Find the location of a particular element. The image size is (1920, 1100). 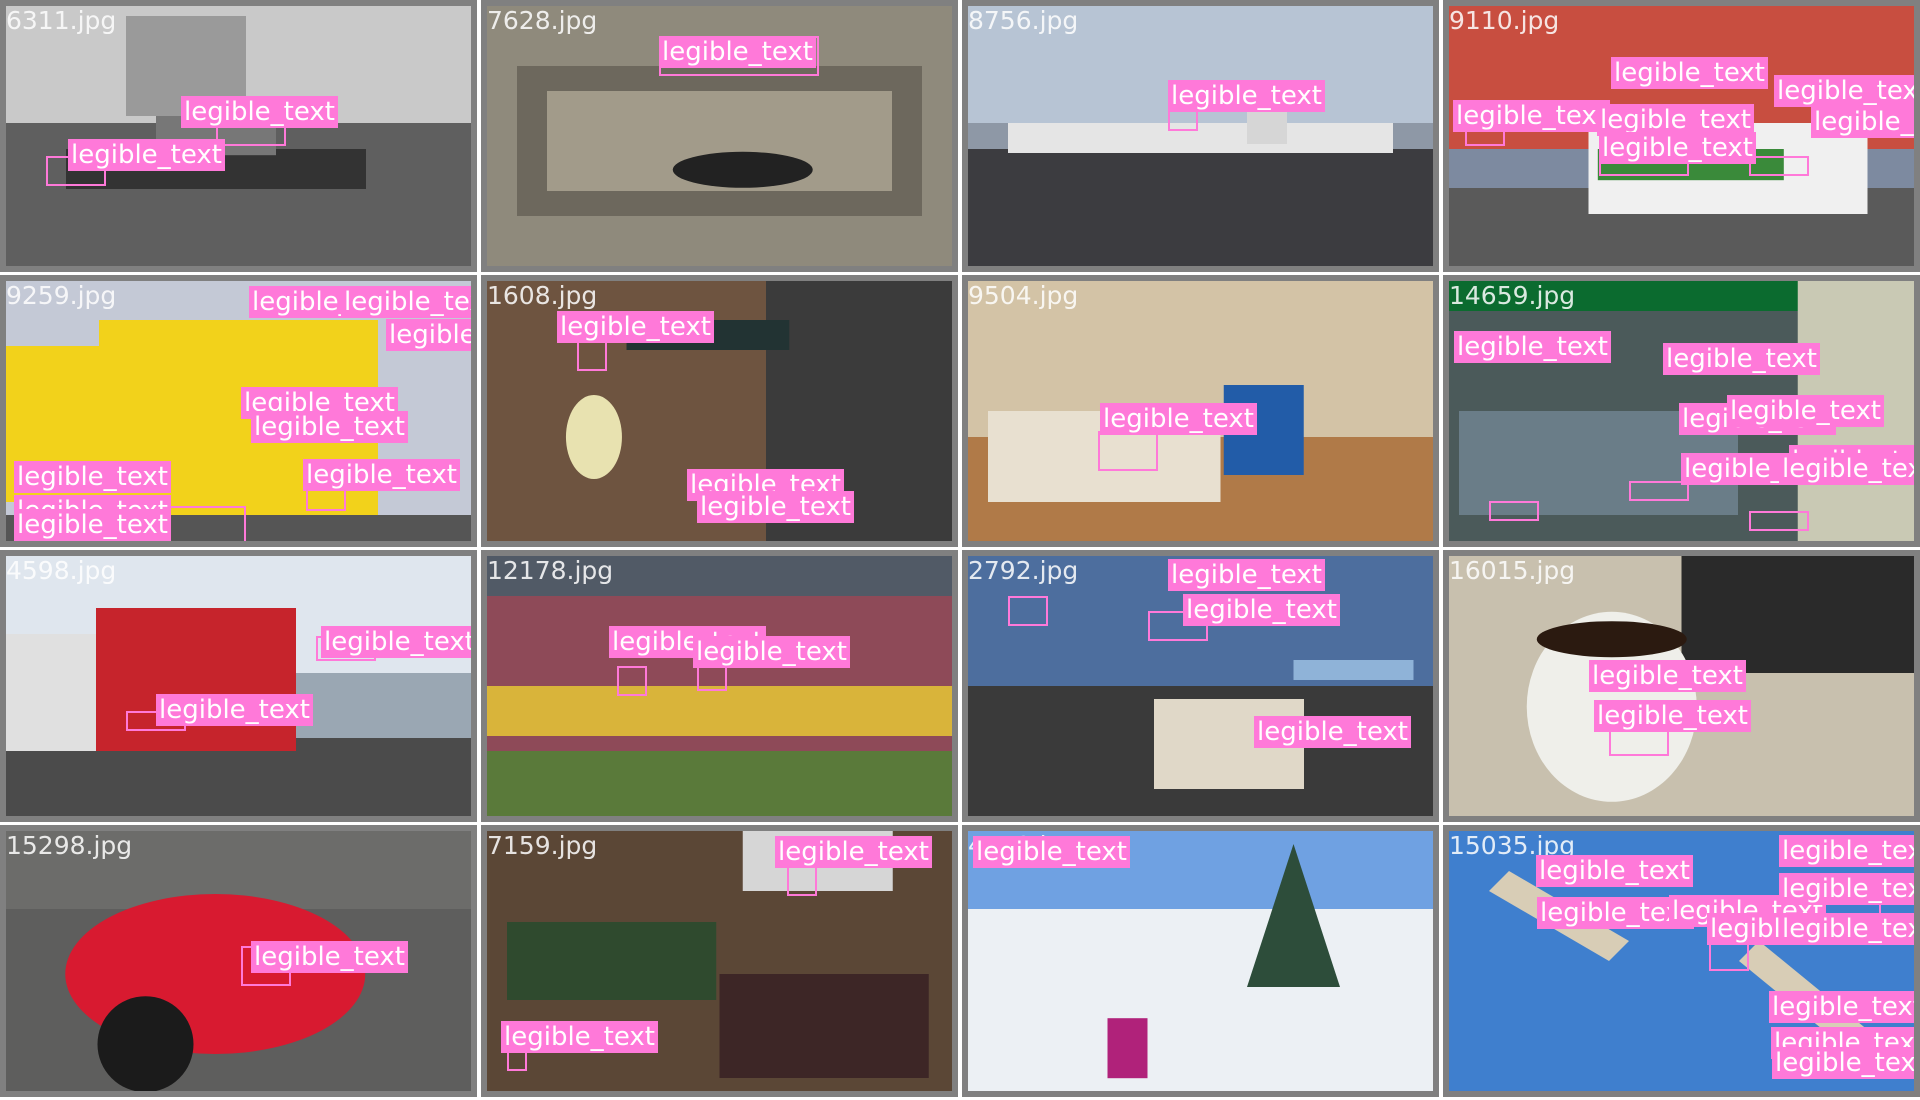

tile-filename: 2792.jpg is located at coordinates (1023, 570).